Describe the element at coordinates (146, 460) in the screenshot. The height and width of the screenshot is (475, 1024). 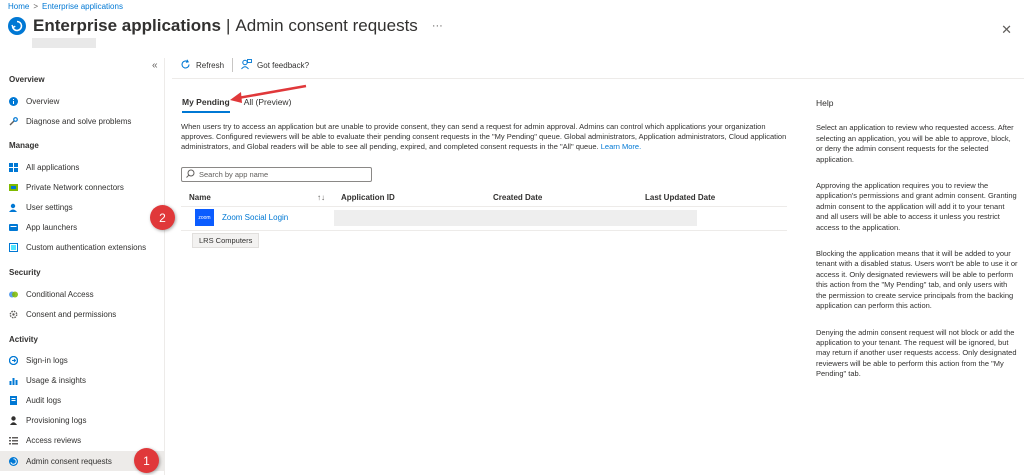
I see `callout-badge-1: 1` at that location.